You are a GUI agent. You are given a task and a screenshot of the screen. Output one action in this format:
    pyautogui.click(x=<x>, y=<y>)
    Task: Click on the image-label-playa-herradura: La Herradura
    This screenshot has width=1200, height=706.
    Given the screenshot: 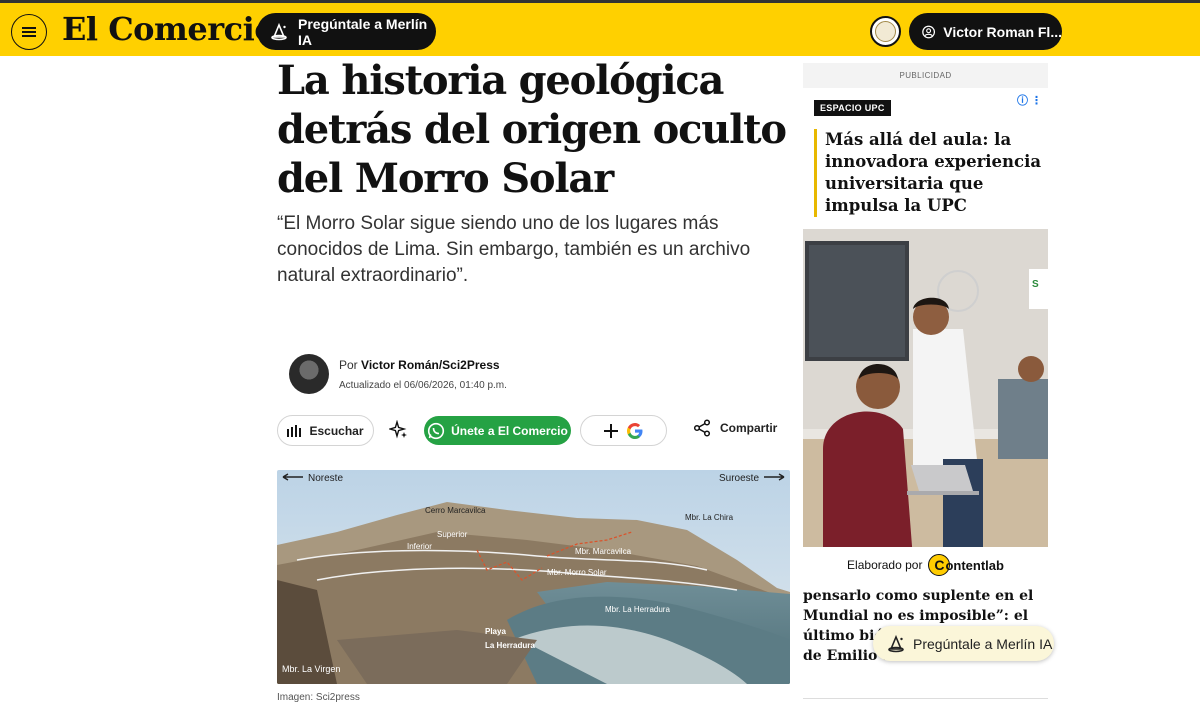 What is the action you would take?
    pyautogui.click(x=510, y=645)
    